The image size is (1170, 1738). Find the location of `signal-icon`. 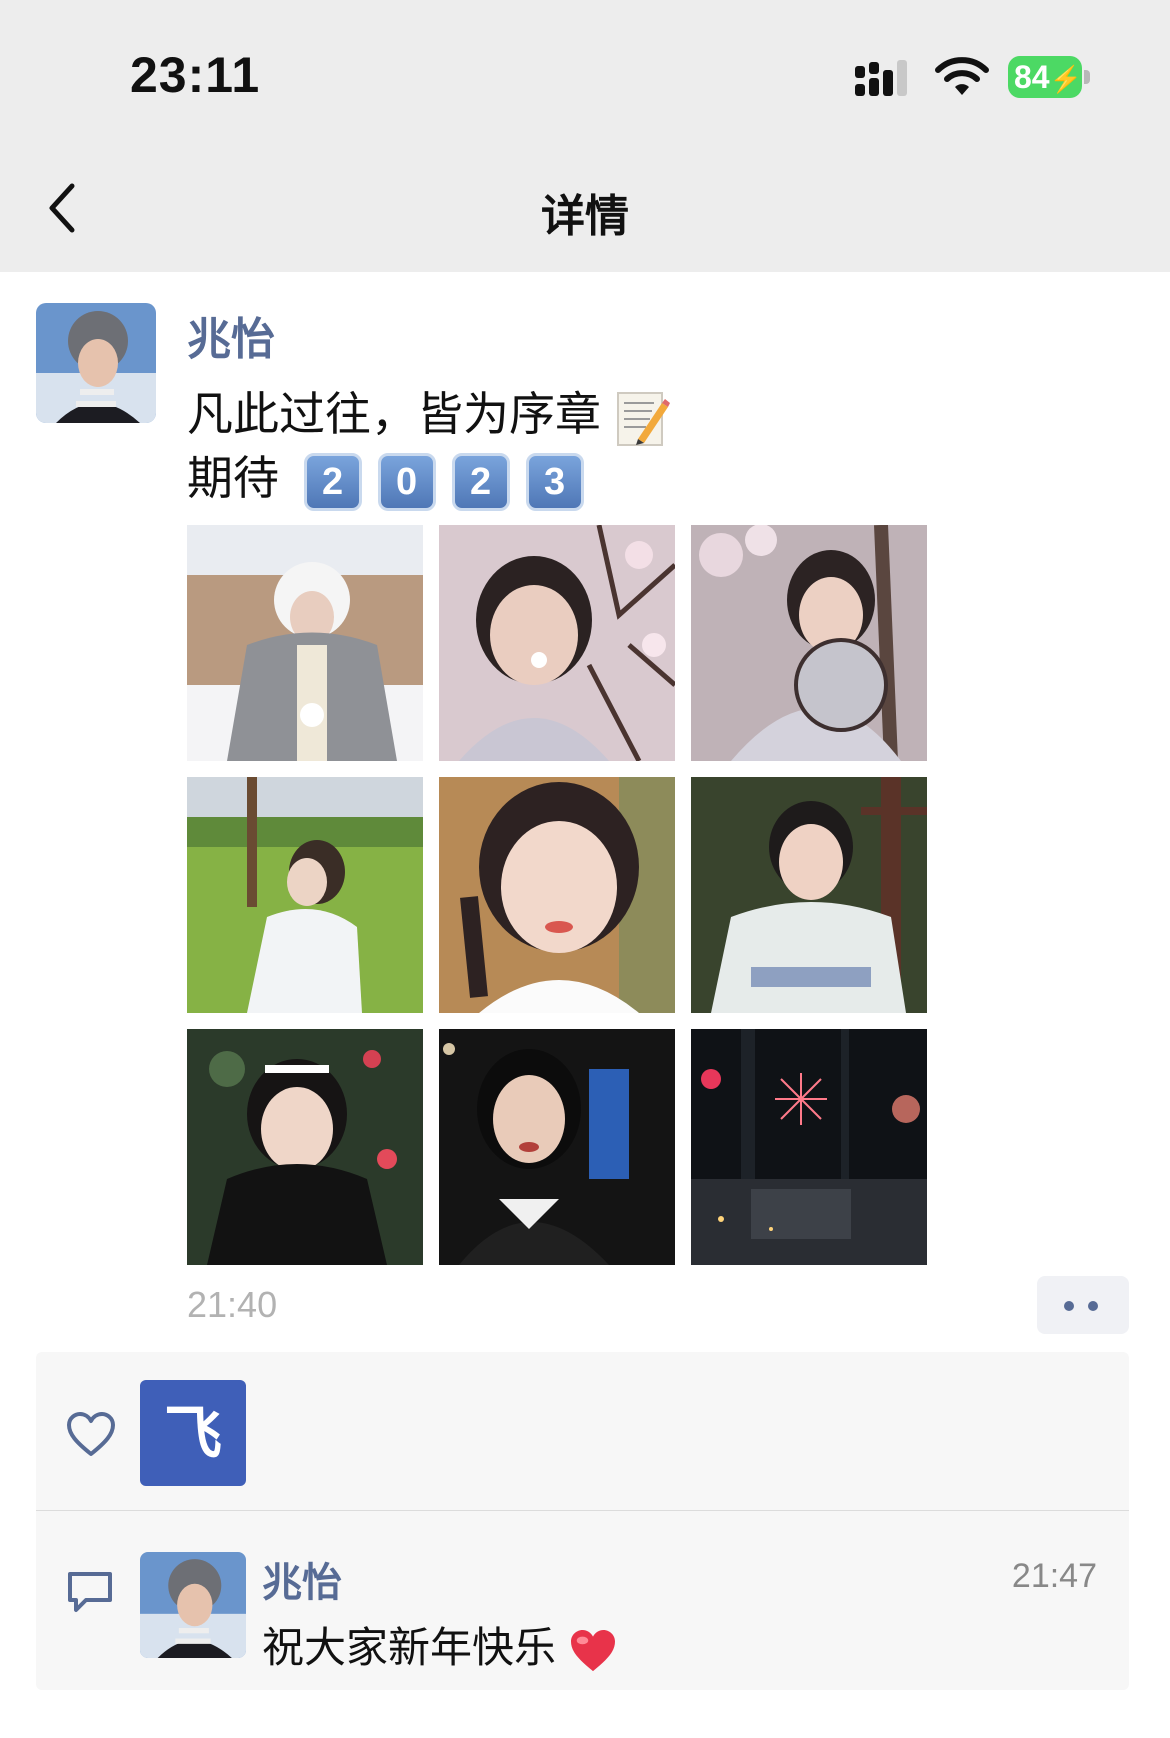

signal-icon is located at coordinates (881, 78).